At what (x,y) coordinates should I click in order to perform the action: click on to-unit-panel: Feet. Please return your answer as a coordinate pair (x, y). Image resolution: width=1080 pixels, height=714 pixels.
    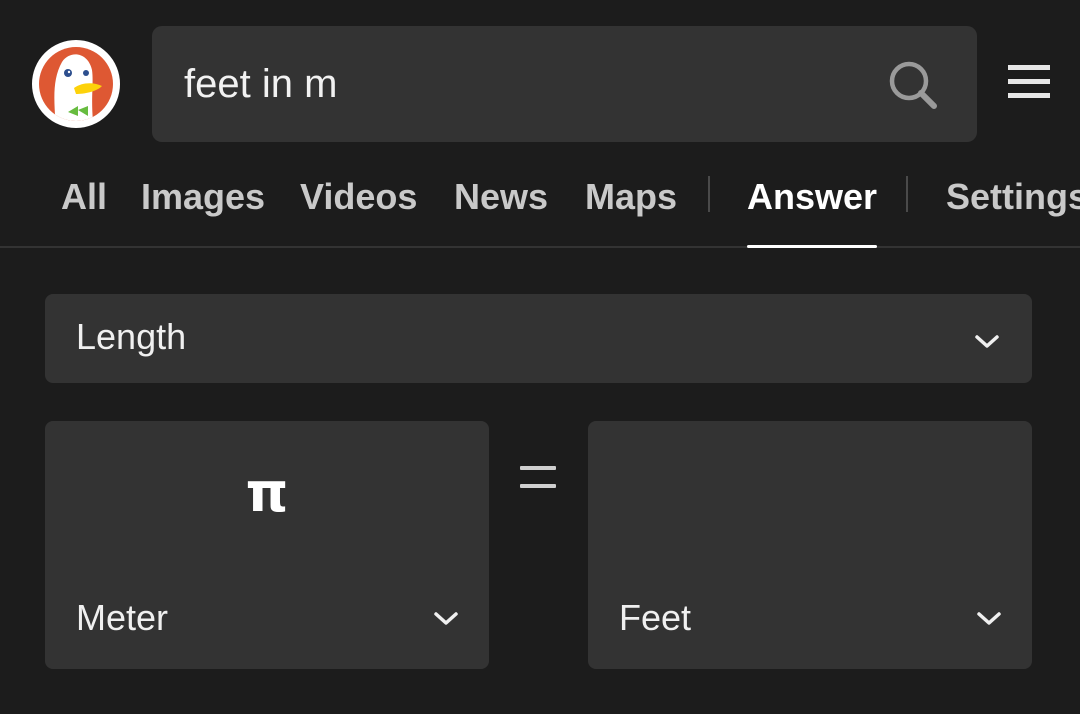
    Looking at the image, I should click on (810, 545).